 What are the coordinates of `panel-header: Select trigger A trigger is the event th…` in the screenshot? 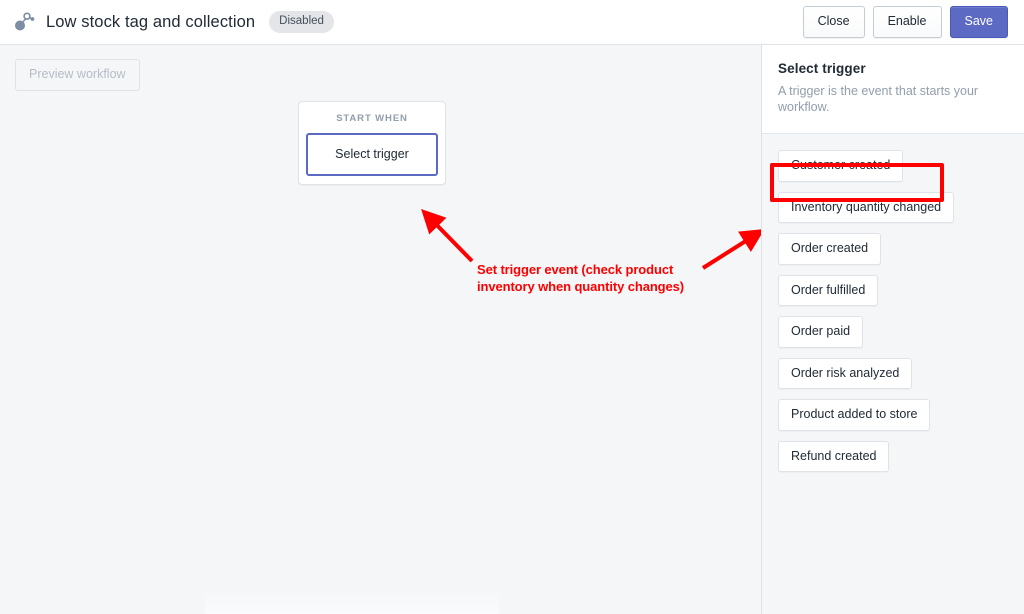 It's located at (893, 89).